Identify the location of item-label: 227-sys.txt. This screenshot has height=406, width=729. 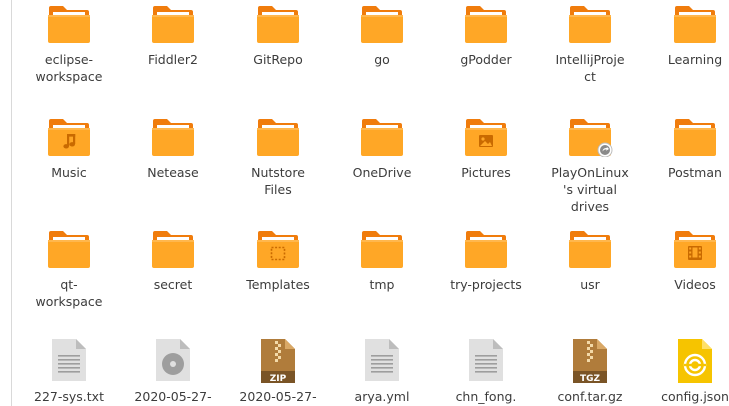
(69, 396).